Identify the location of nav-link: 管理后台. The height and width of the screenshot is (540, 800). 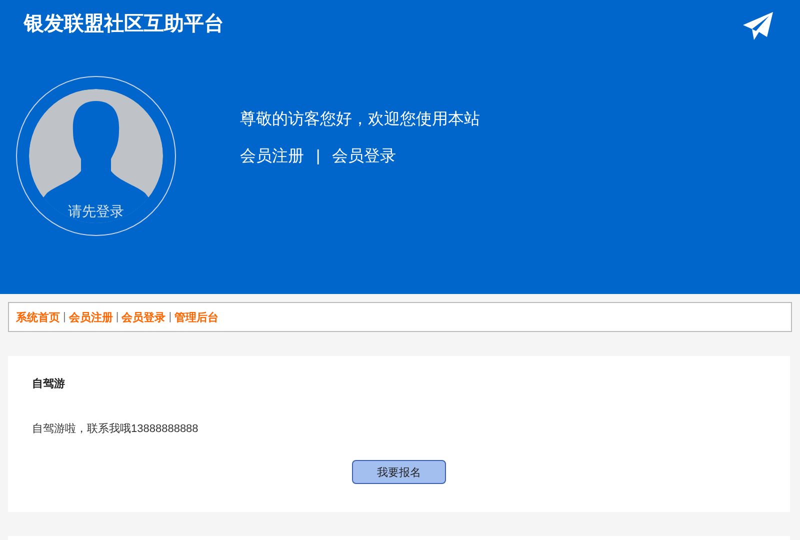
(196, 317).